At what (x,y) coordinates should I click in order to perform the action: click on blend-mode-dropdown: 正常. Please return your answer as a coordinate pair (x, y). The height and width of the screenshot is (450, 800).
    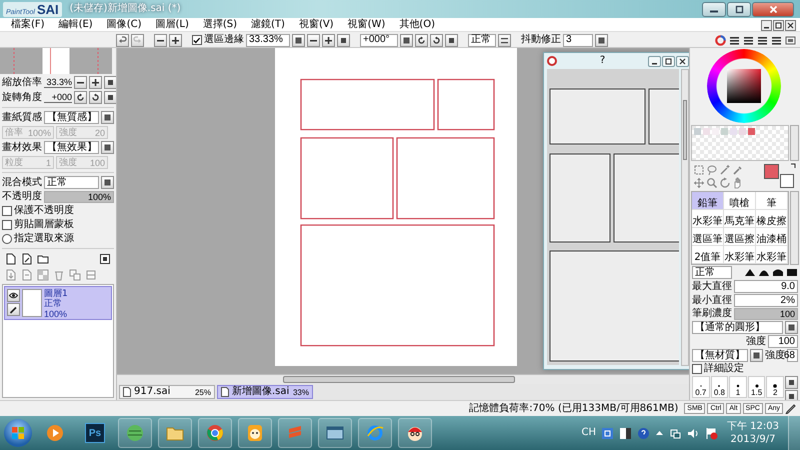
    Looking at the image, I should click on (71, 182).